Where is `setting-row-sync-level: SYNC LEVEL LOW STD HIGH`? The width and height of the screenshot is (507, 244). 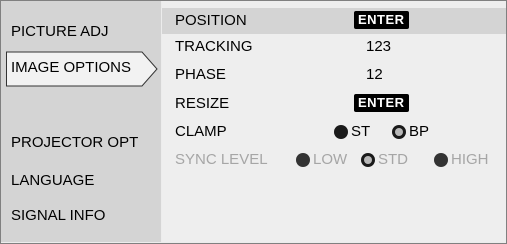
setting-row-sync-level: SYNC LEVEL LOW STD HIGH is located at coordinates (334, 160).